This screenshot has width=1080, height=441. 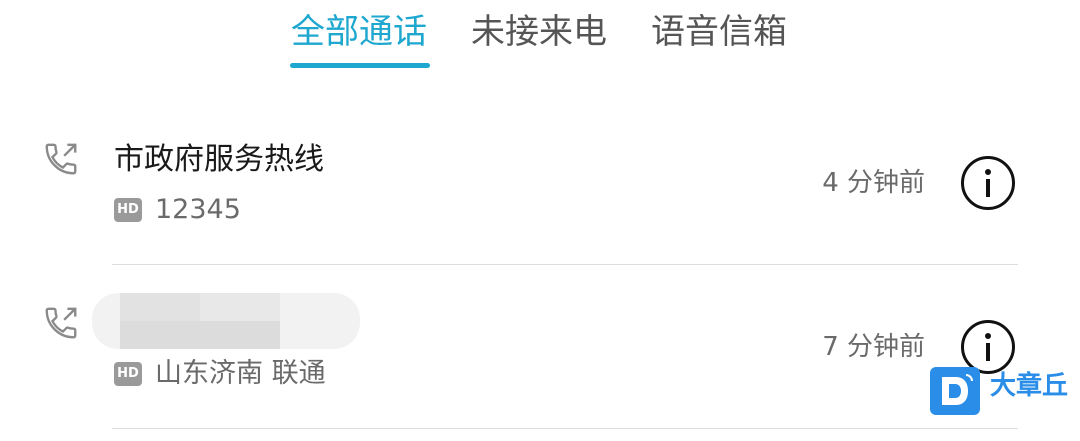 What do you see at coordinates (539, 32) in the screenshot?
I see `tab-missed-calls: 未接来电` at bounding box center [539, 32].